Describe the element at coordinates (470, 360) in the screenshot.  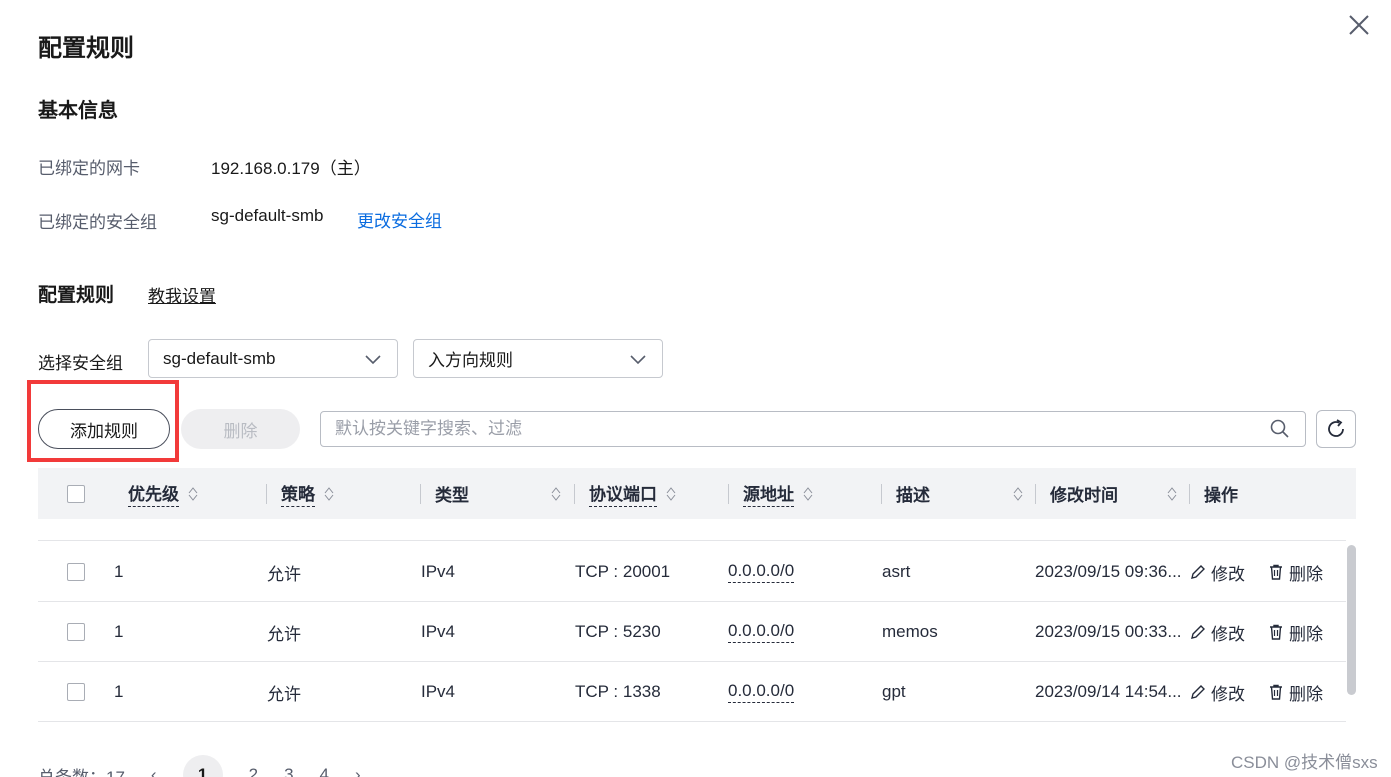
I see `direction-select-value: 入方向规则` at that location.